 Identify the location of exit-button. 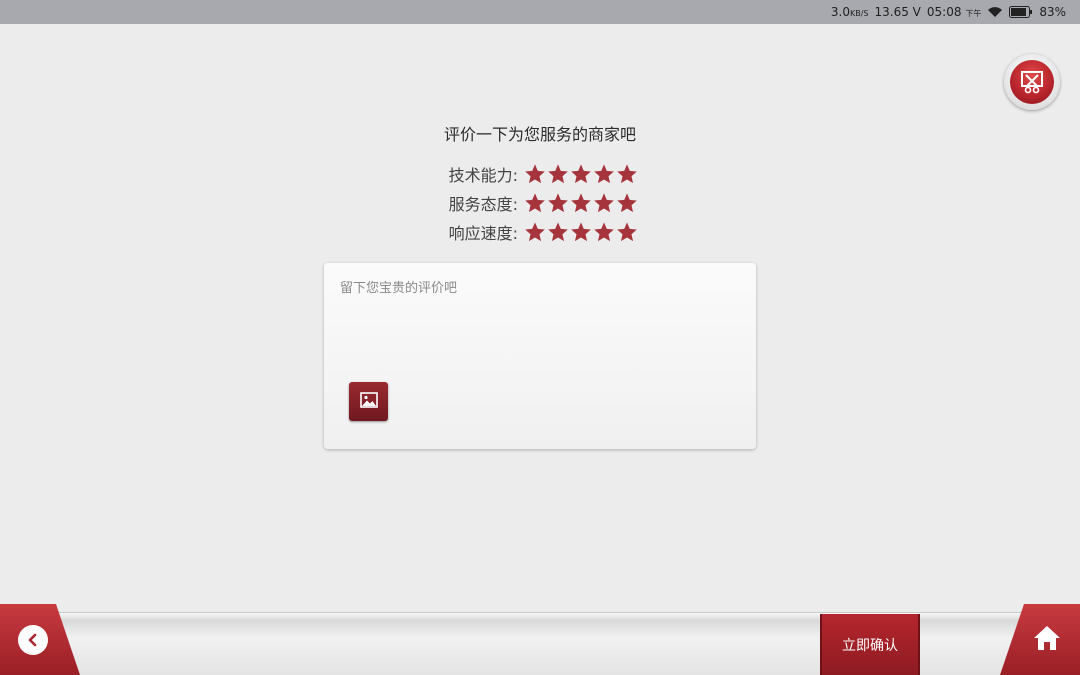
(1032, 82).